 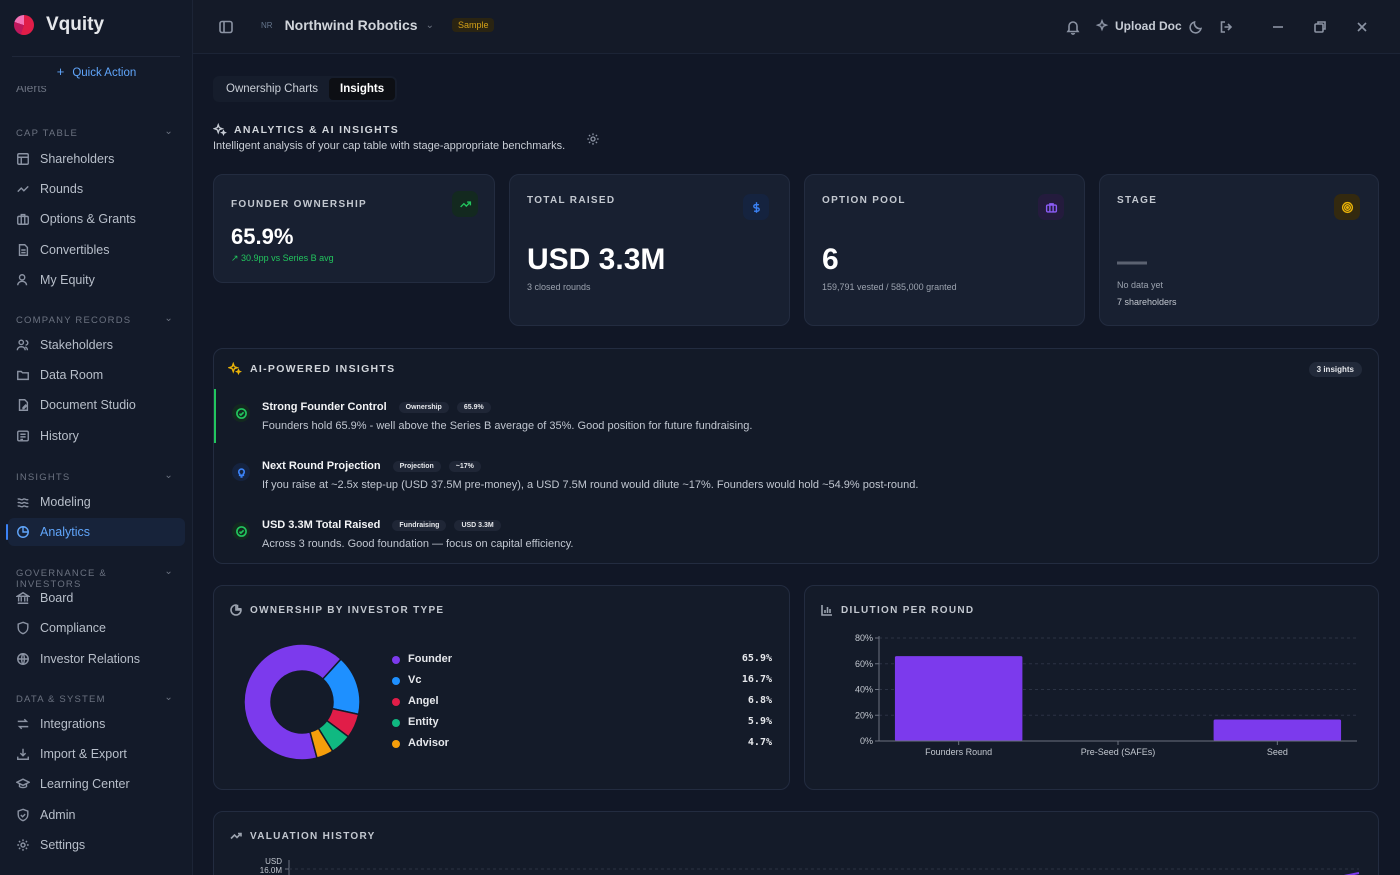 I want to click on sidebar-item-my-equity: My Equity, so click(x=96, y=280).